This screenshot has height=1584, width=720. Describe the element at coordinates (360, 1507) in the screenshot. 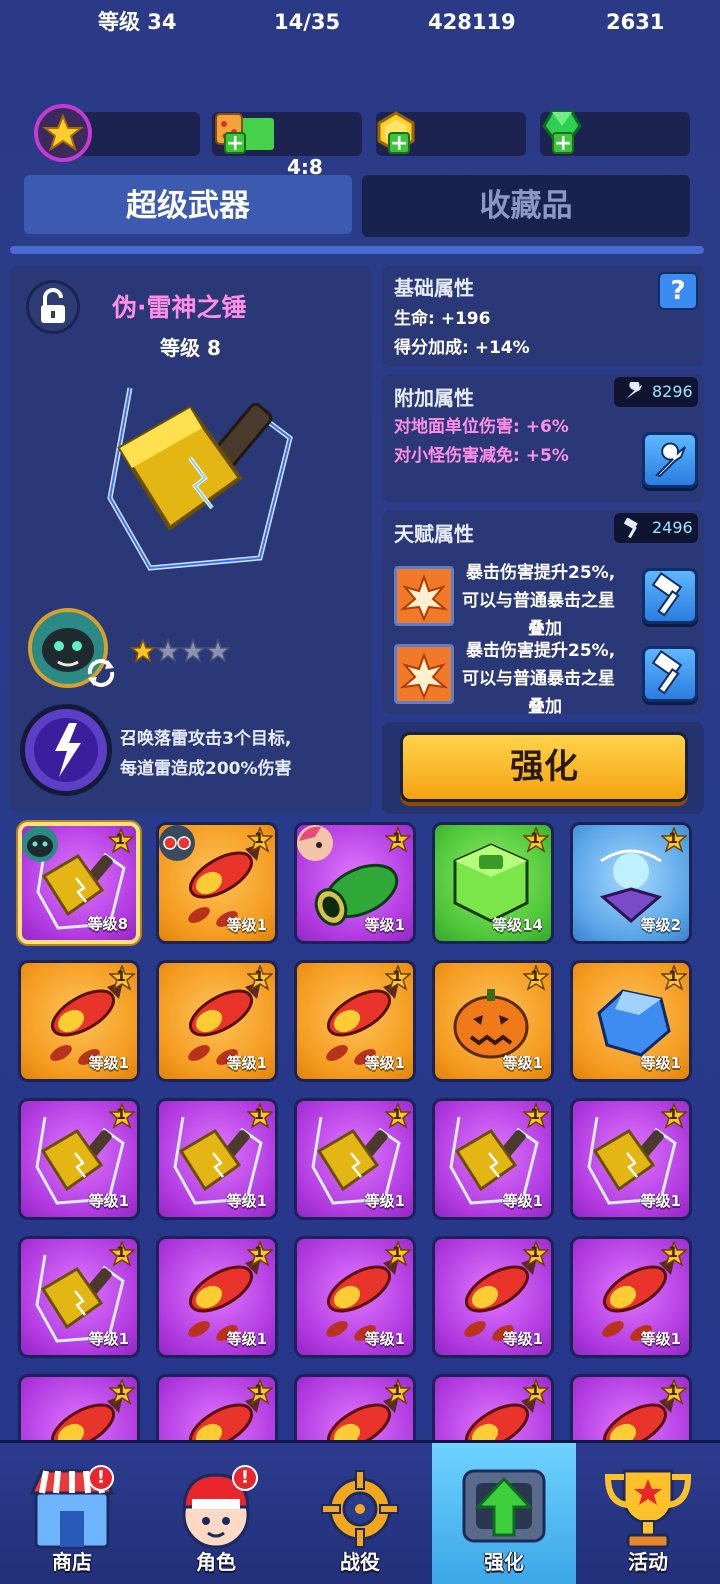

I see `campaign-icon` at that location.